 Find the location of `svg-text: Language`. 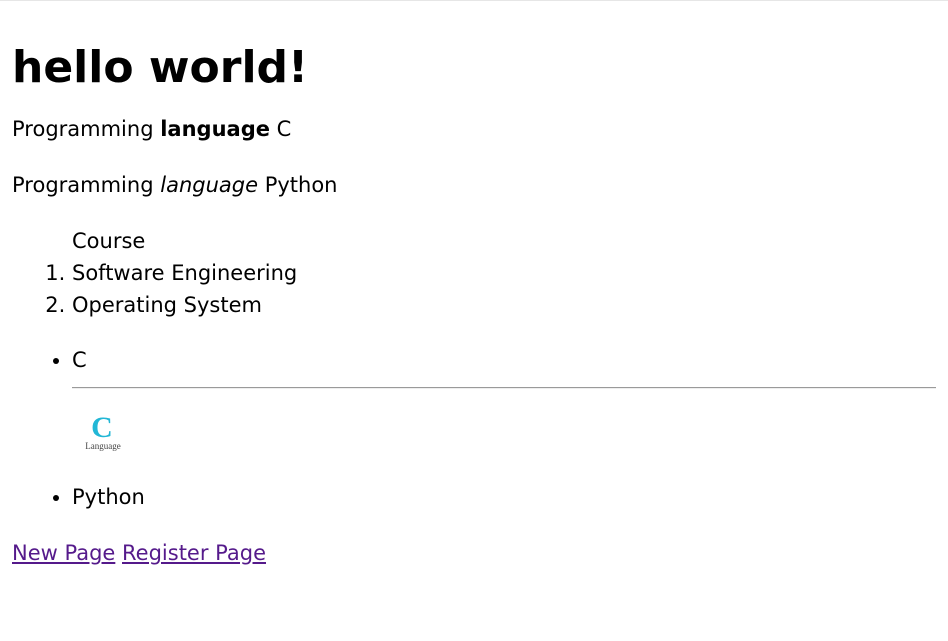

svg-text: Language is located at coordinates (102, 446).